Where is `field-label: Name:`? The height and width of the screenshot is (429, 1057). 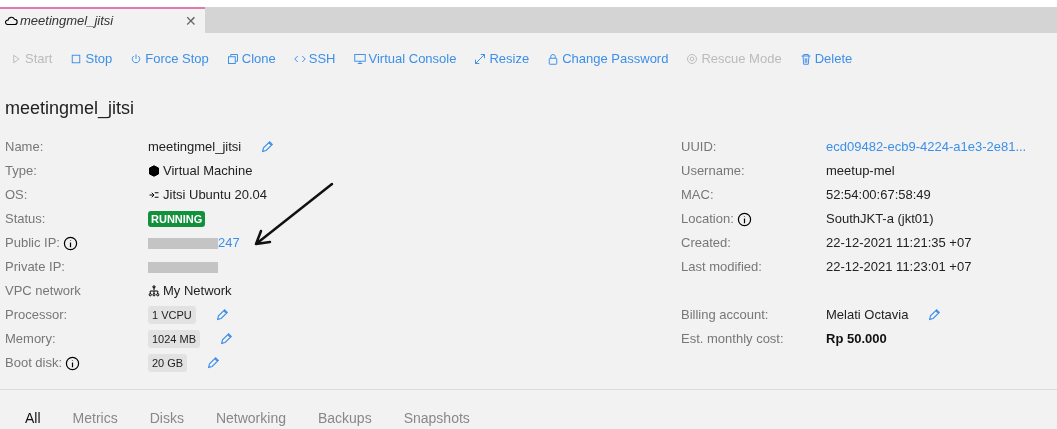
field-label: Name: is located at coordinates (24, 147).